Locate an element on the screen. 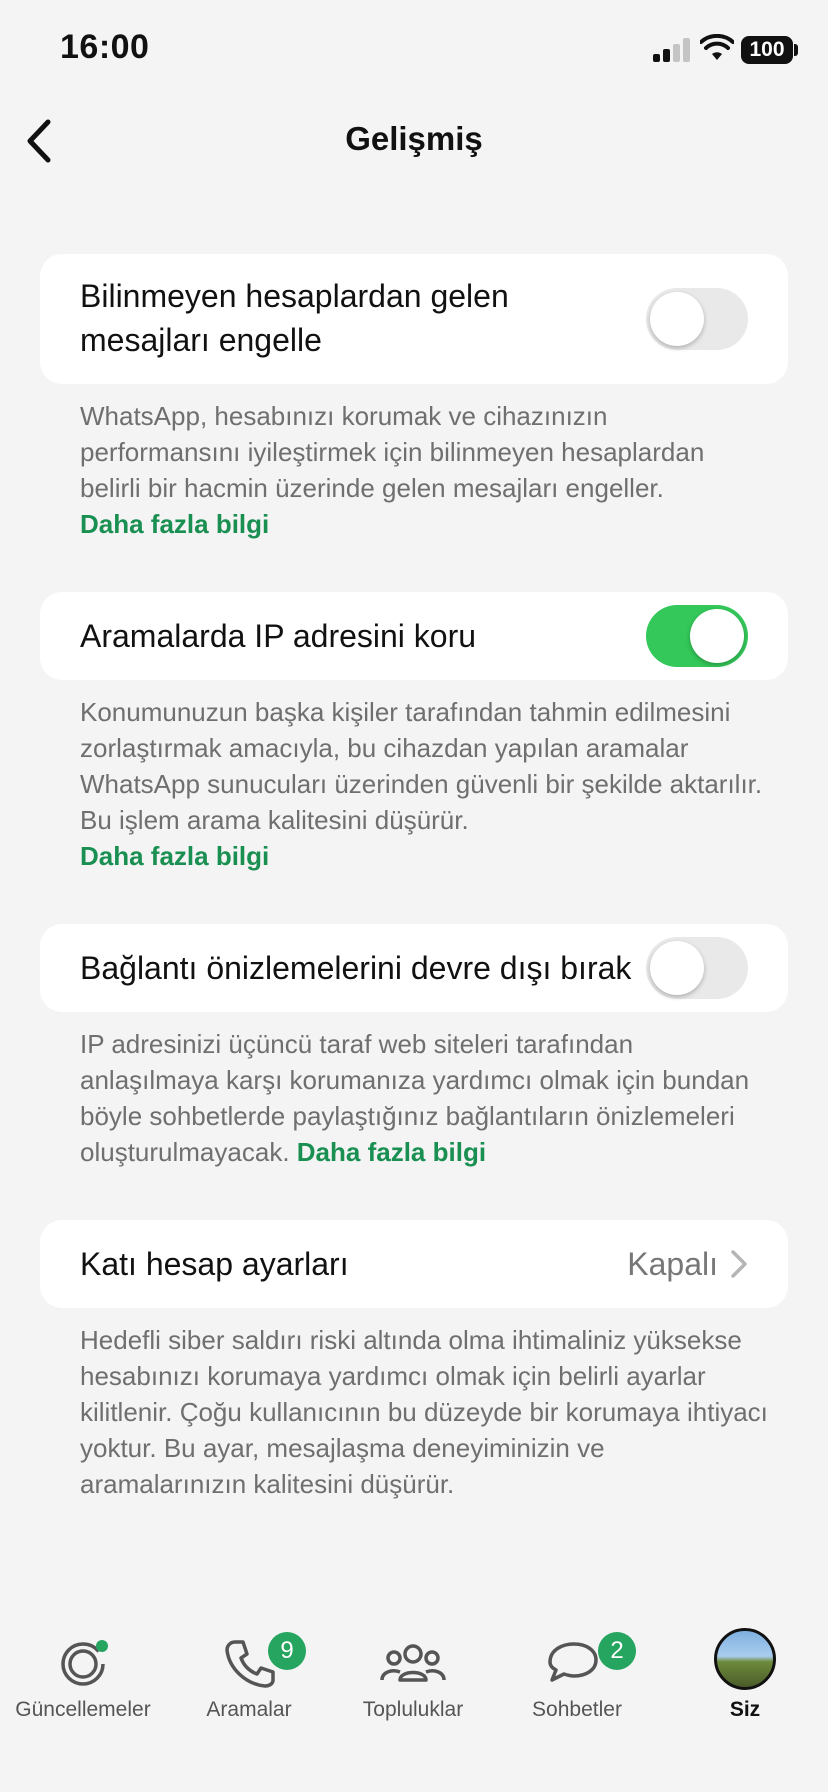 Image resolution: width=828 pixels, height=1792 pixels. battery-cap is located at coordinates (796, 50).